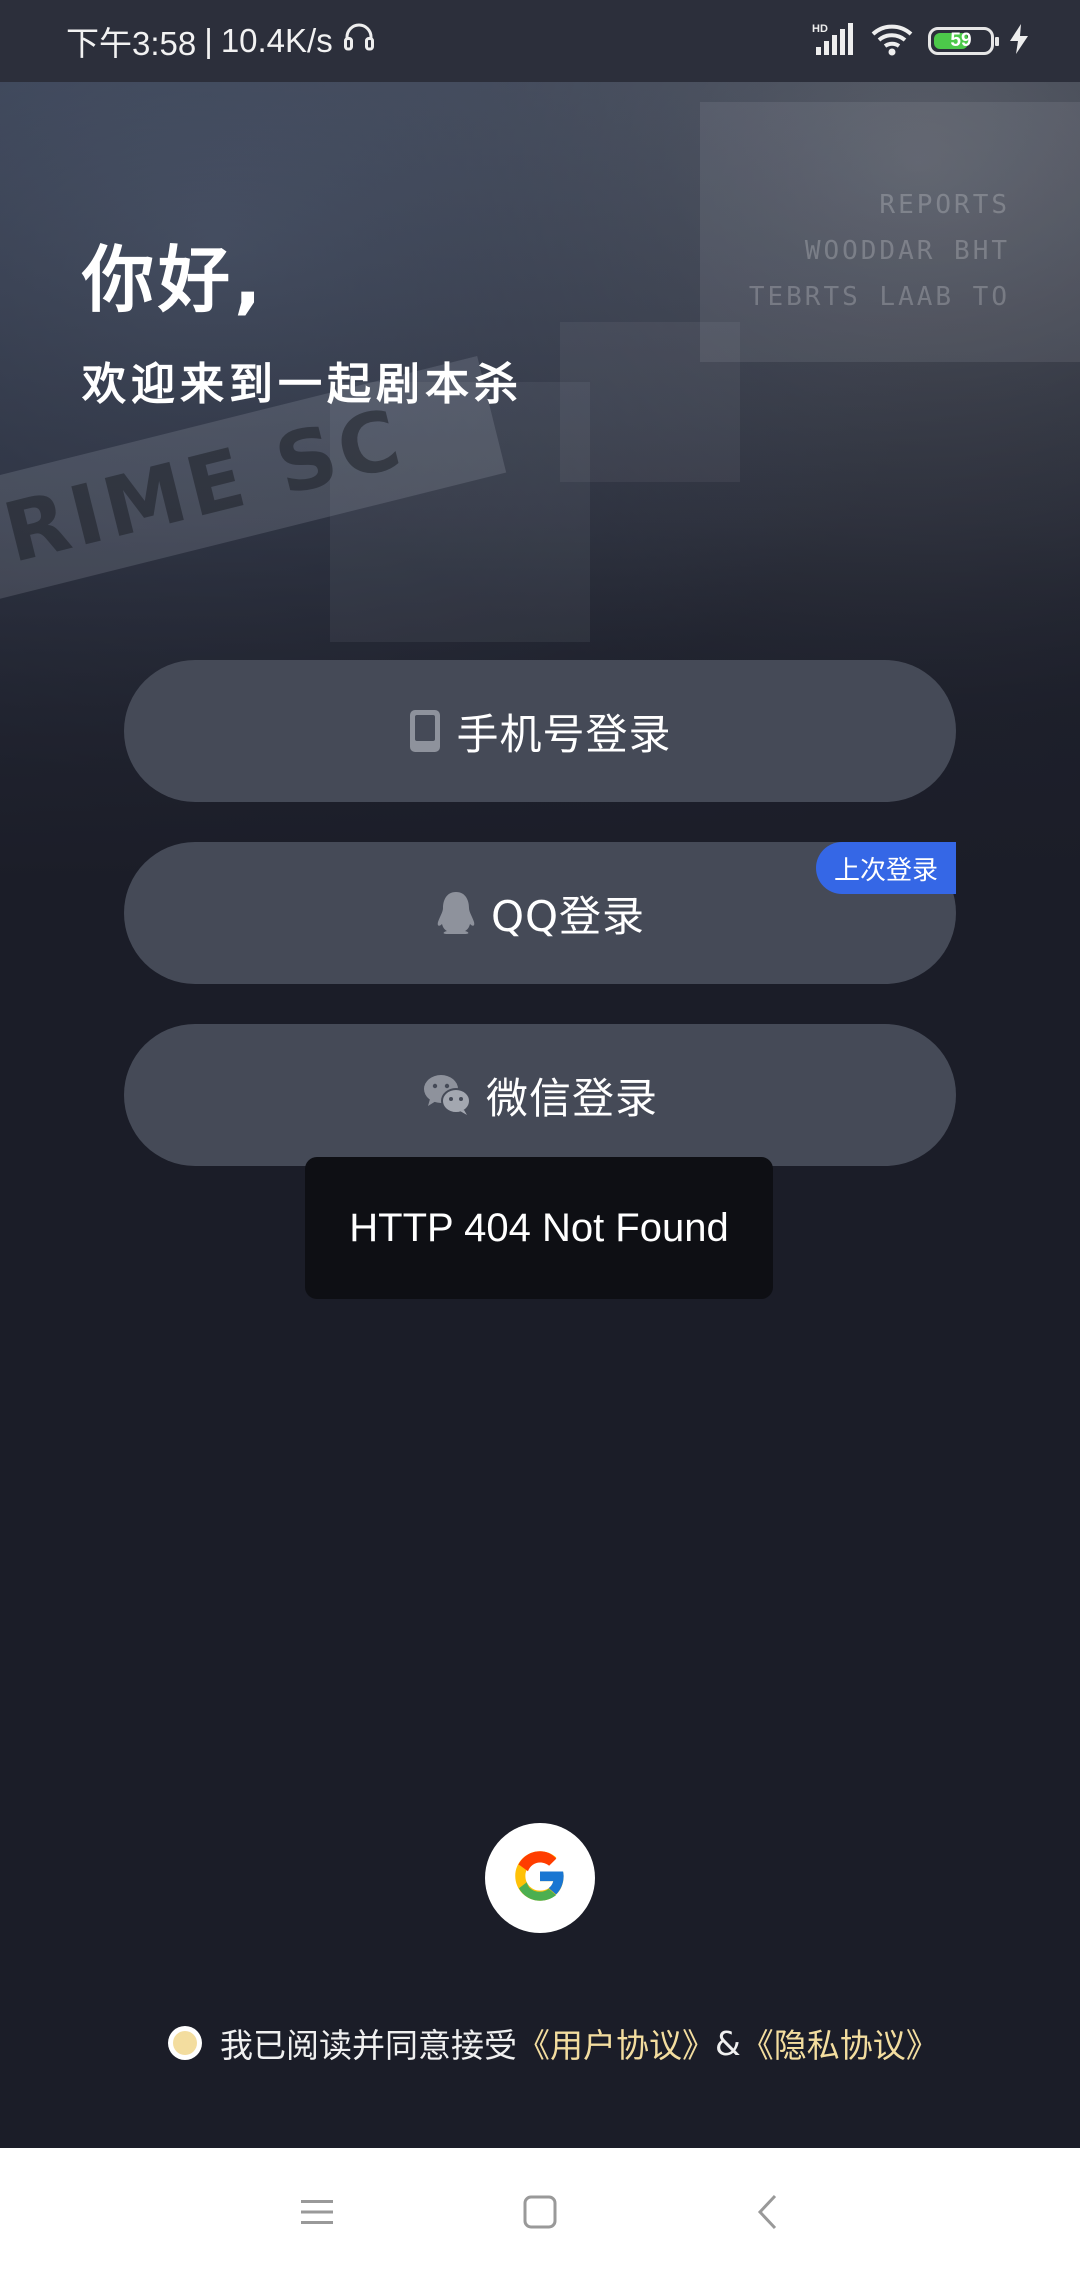  Describe the element at coordinates (174, 280) in the screenshot. I see `greeting-title: 你好,` at that location.